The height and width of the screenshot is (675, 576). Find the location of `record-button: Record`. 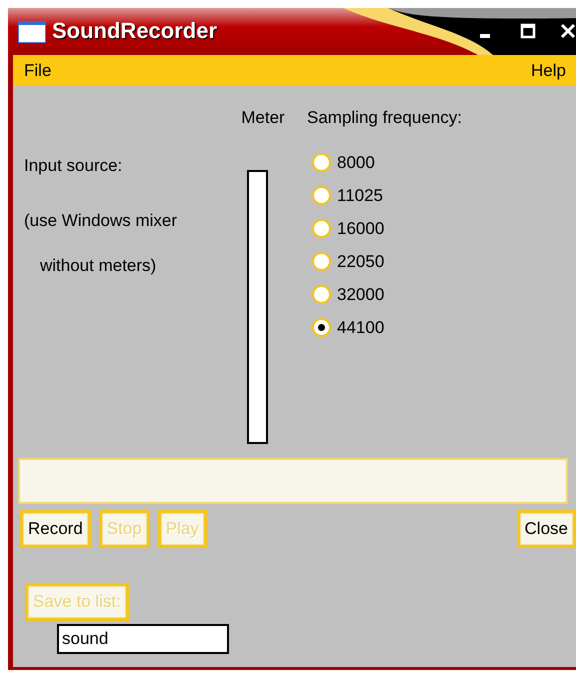

record-button: Record is located at coordinates (55, 529).